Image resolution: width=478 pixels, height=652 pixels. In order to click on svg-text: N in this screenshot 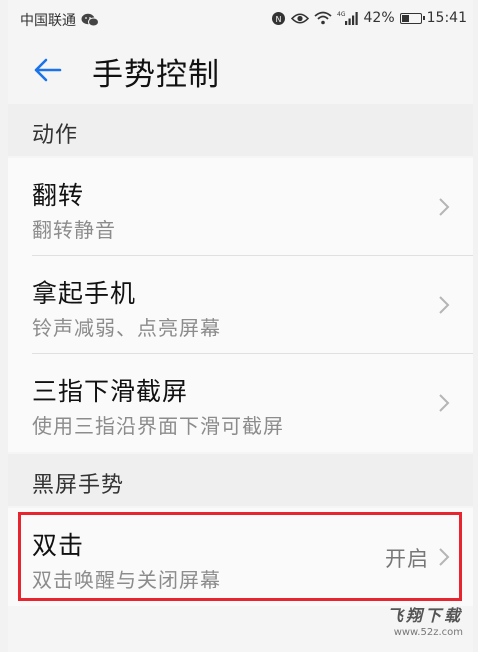, I will do `click(278, 19)`.